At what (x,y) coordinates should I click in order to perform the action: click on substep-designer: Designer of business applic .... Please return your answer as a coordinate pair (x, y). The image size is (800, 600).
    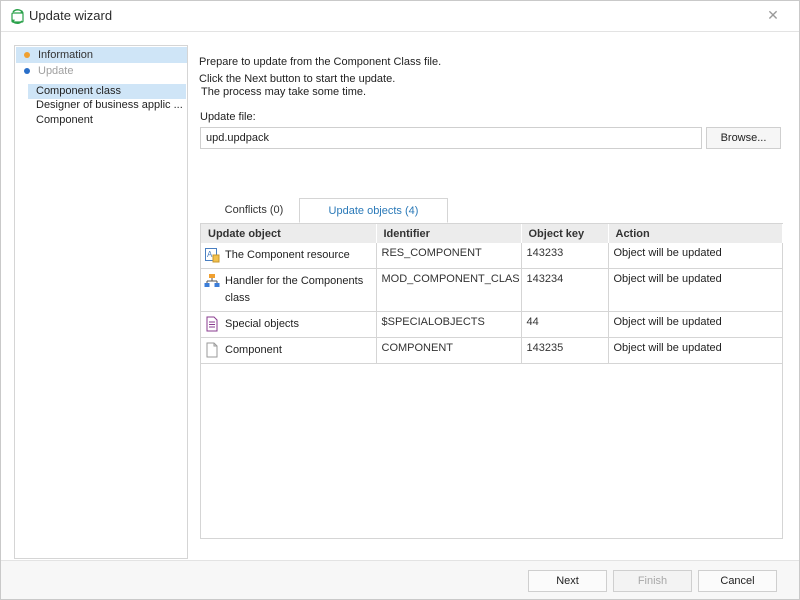
    Looking at the image, I should click on (107, 105).